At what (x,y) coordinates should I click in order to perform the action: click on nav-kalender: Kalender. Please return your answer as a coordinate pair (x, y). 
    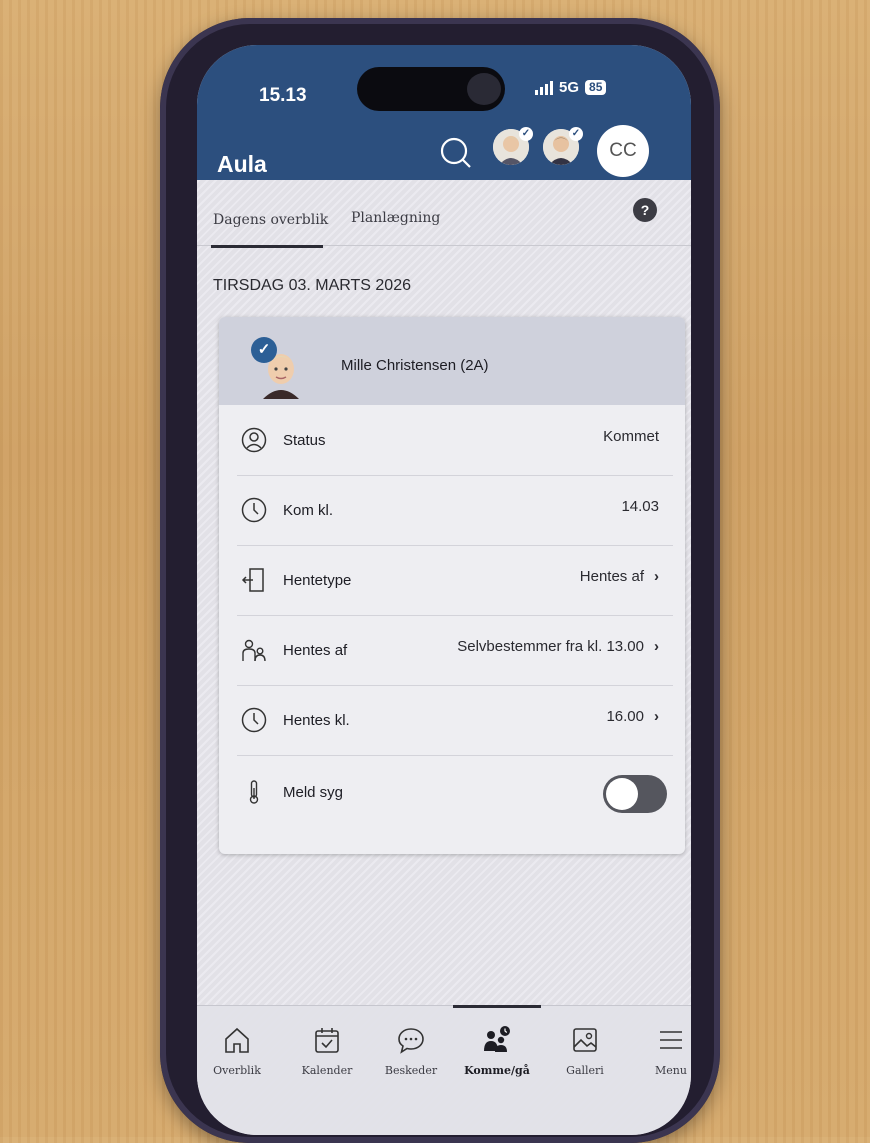
    Looking at the image, I should click on (327, 1051).